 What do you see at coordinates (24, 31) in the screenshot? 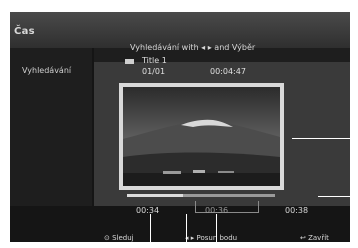
I see `page-title: Čas` at bounding box center [24, 31].